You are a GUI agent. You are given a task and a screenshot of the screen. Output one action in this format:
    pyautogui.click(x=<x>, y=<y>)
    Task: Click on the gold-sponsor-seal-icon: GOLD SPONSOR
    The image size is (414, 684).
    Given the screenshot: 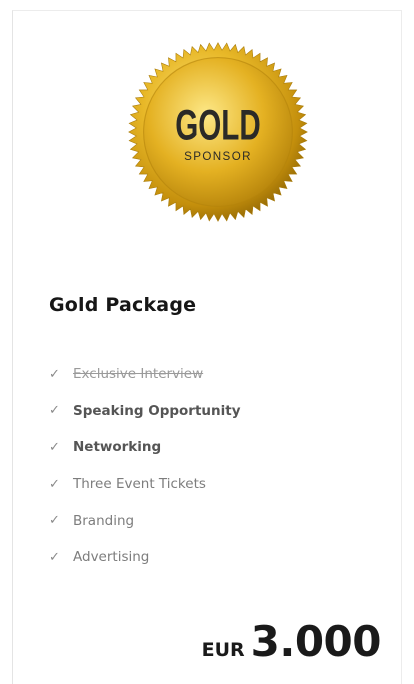 What is the action you would take?
    pyautogui.click(x=218, y=132)
    